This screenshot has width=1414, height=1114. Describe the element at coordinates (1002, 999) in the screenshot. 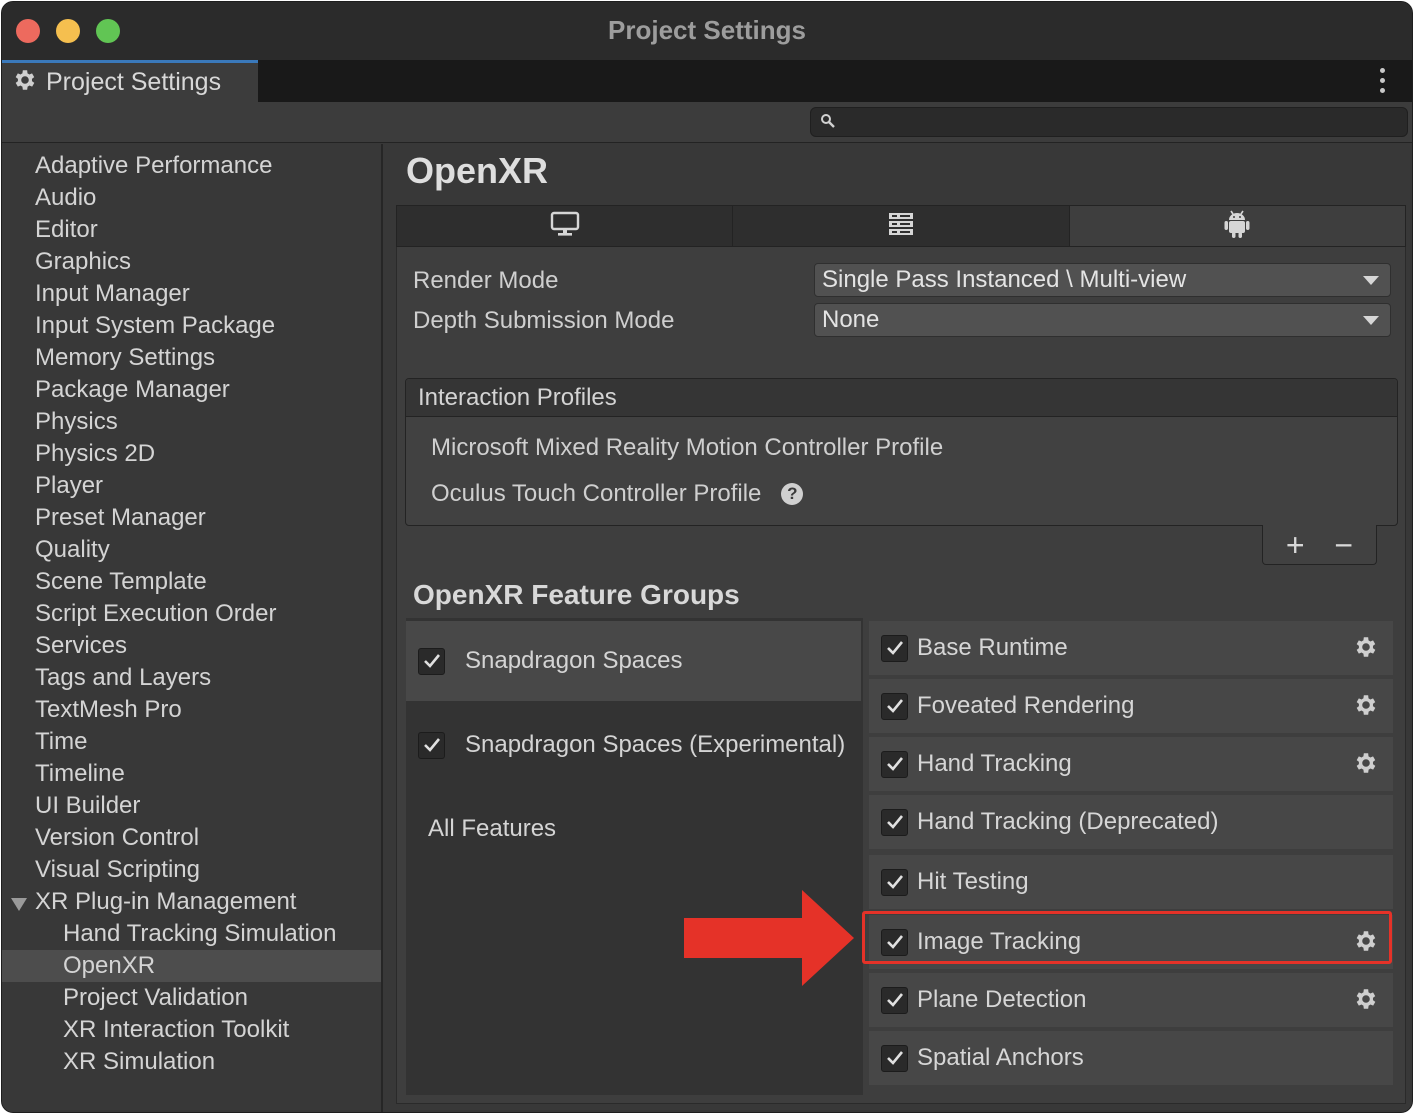

I see `feature-label: Plane Detection` at that location.